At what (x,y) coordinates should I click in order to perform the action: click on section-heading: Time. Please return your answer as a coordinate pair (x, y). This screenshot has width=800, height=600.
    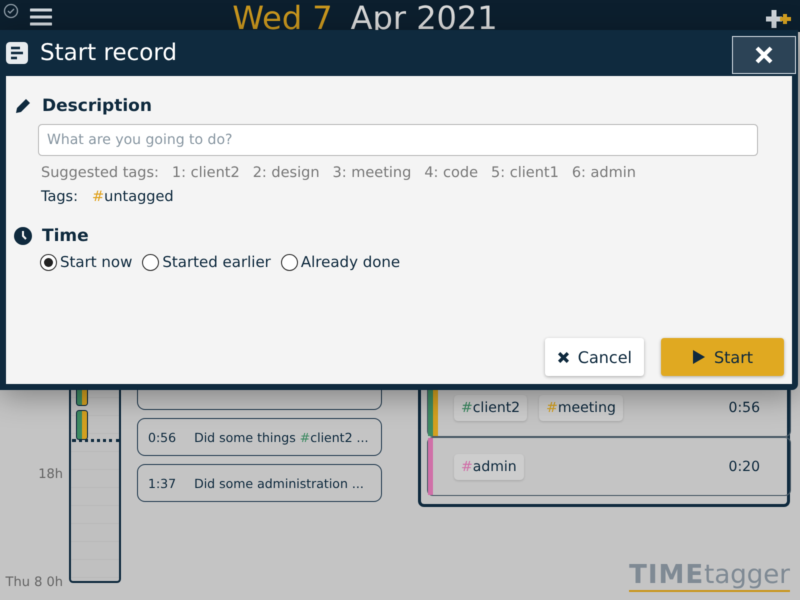
    Looking at the image, I should click on (65, 236).